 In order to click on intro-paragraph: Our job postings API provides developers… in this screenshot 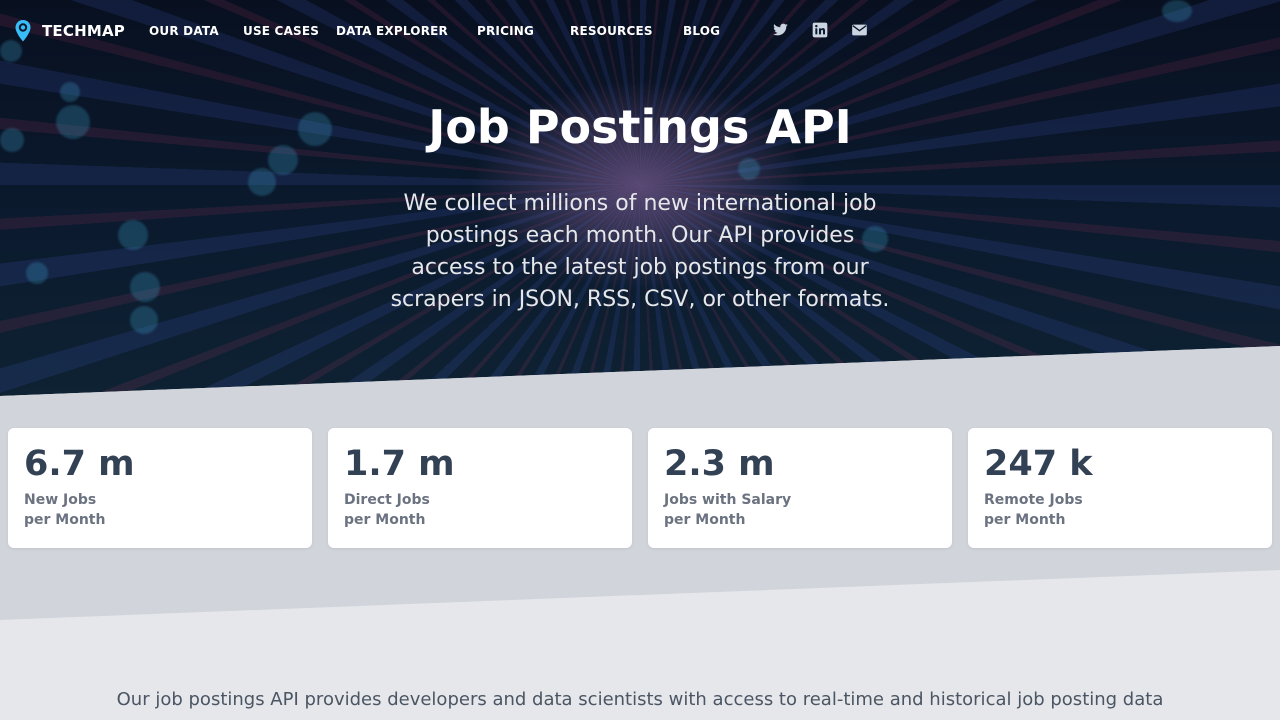, I will do `click(640, 699)`.